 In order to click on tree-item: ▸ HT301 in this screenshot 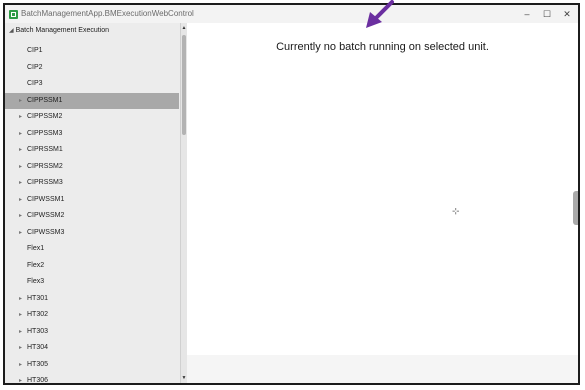, I will do `click(92, 299)`.